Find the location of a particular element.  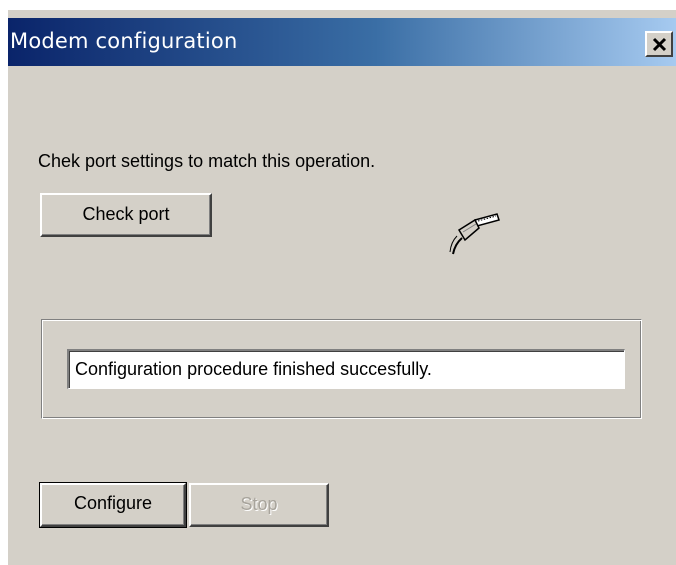

window-title: Modem configuration is located at coordinates (124, 41).